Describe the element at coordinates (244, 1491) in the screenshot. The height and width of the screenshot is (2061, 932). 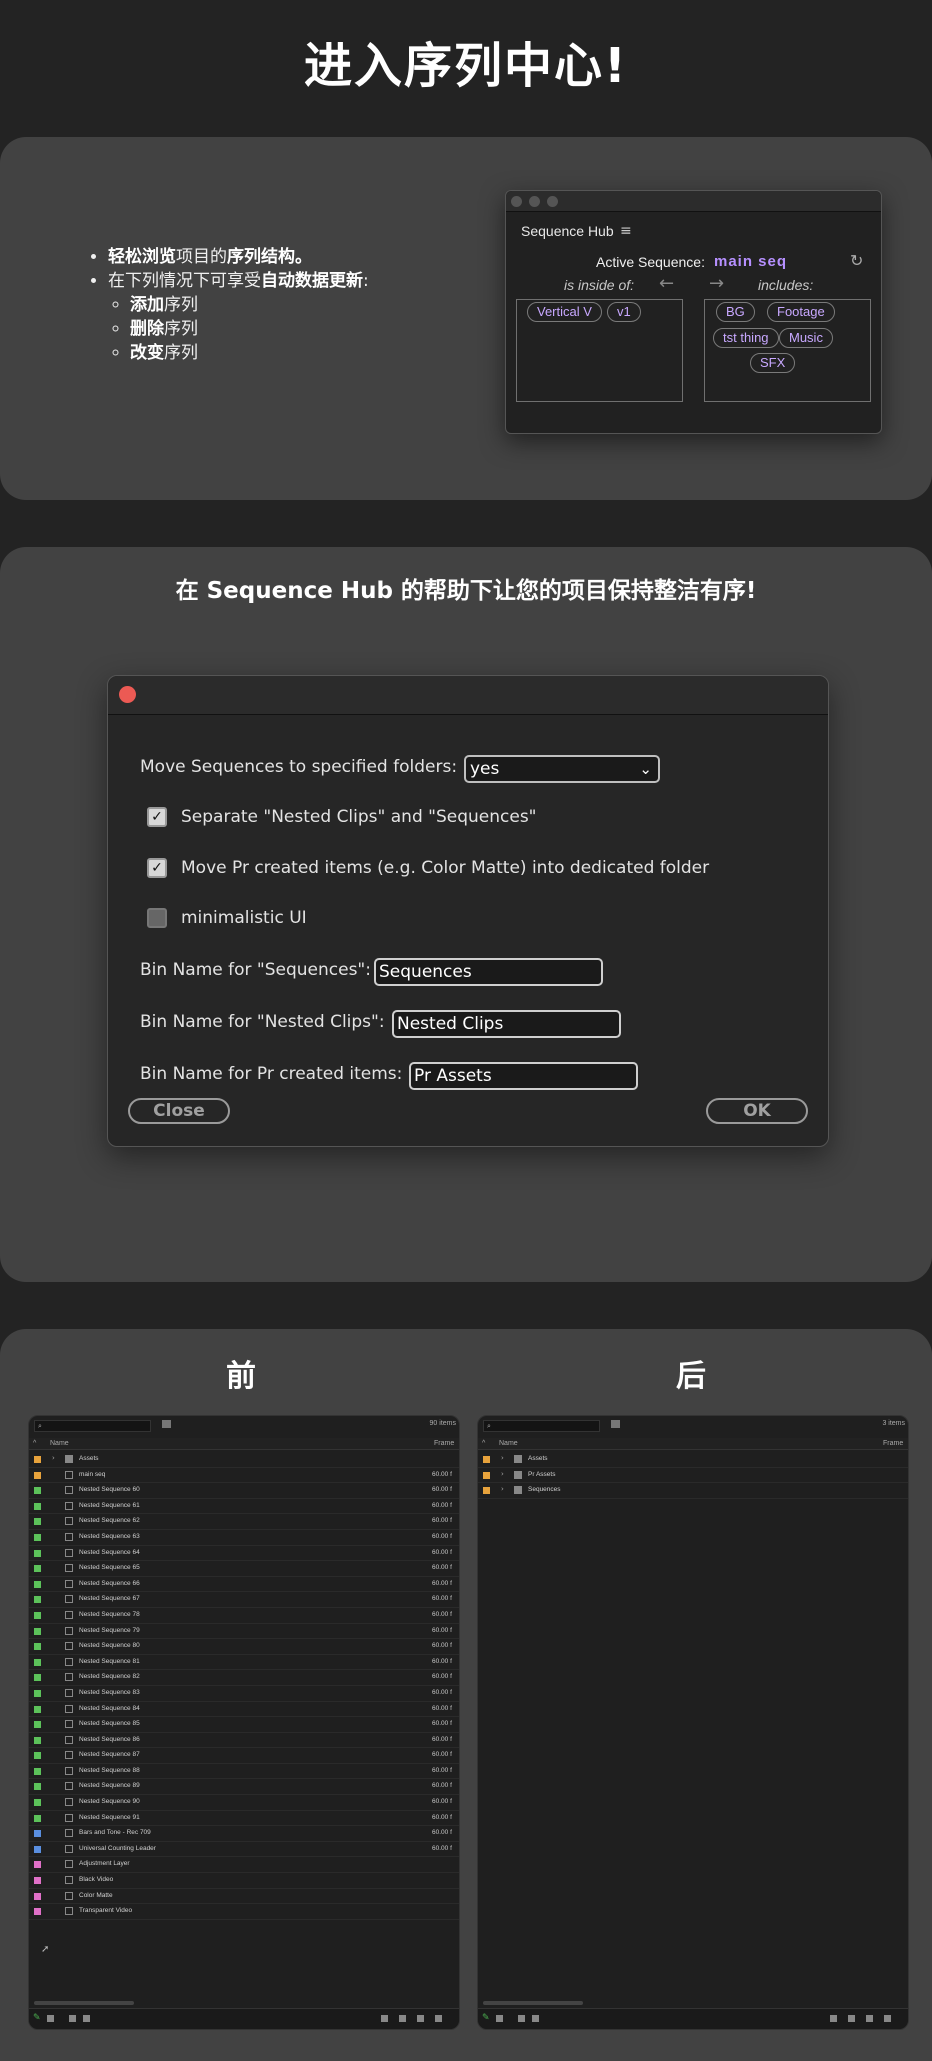
I see `table-row: Nested Sequence 60 60.00 f` at that location.